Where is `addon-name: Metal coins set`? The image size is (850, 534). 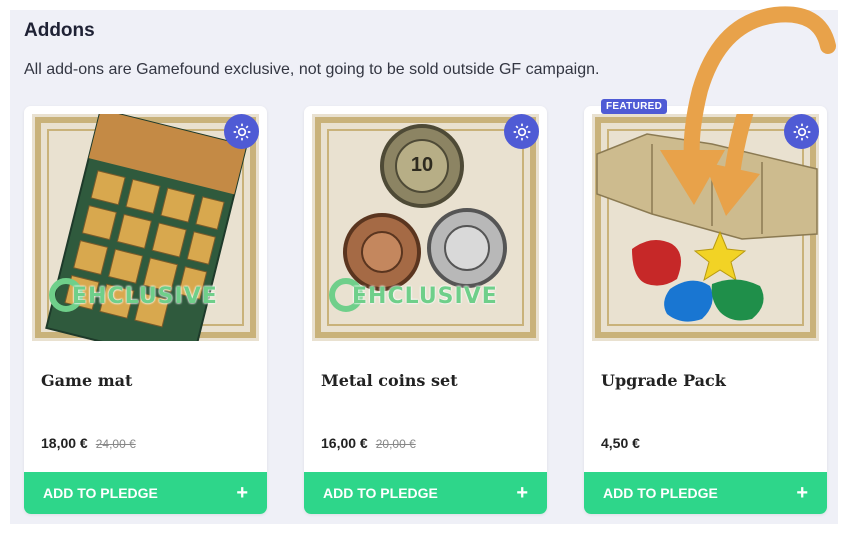
addon-name: Metal coins set is located at coordinates (389, 380).